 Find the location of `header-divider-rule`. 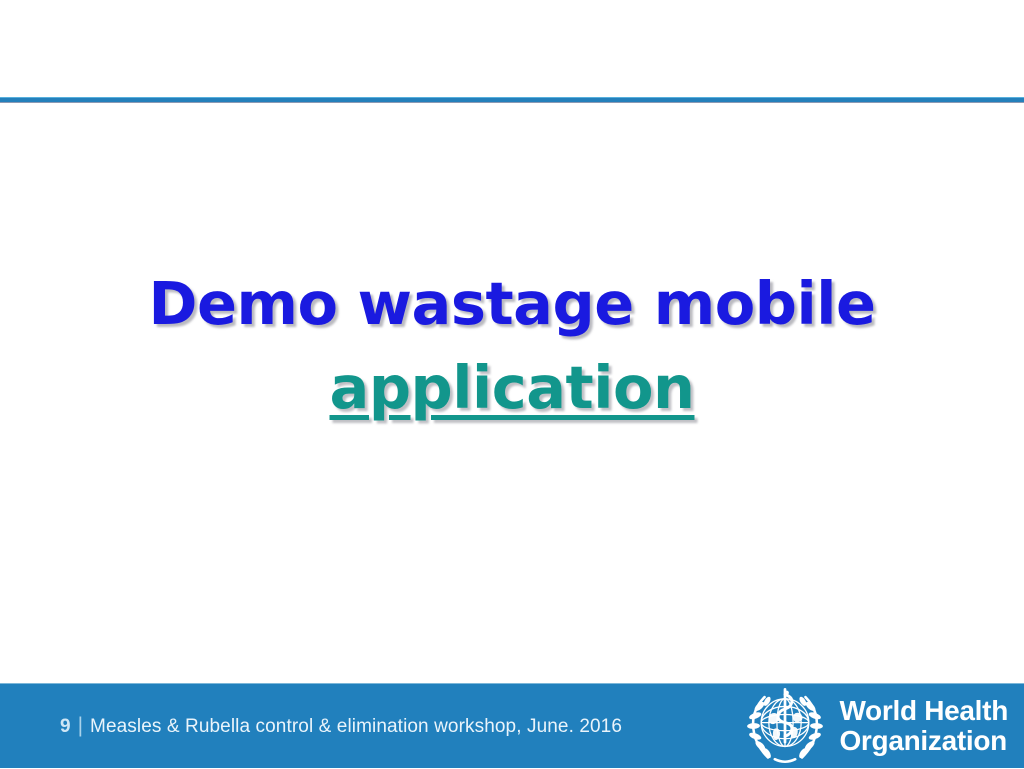

header-divider-rule is located at coordinates (512, 100).